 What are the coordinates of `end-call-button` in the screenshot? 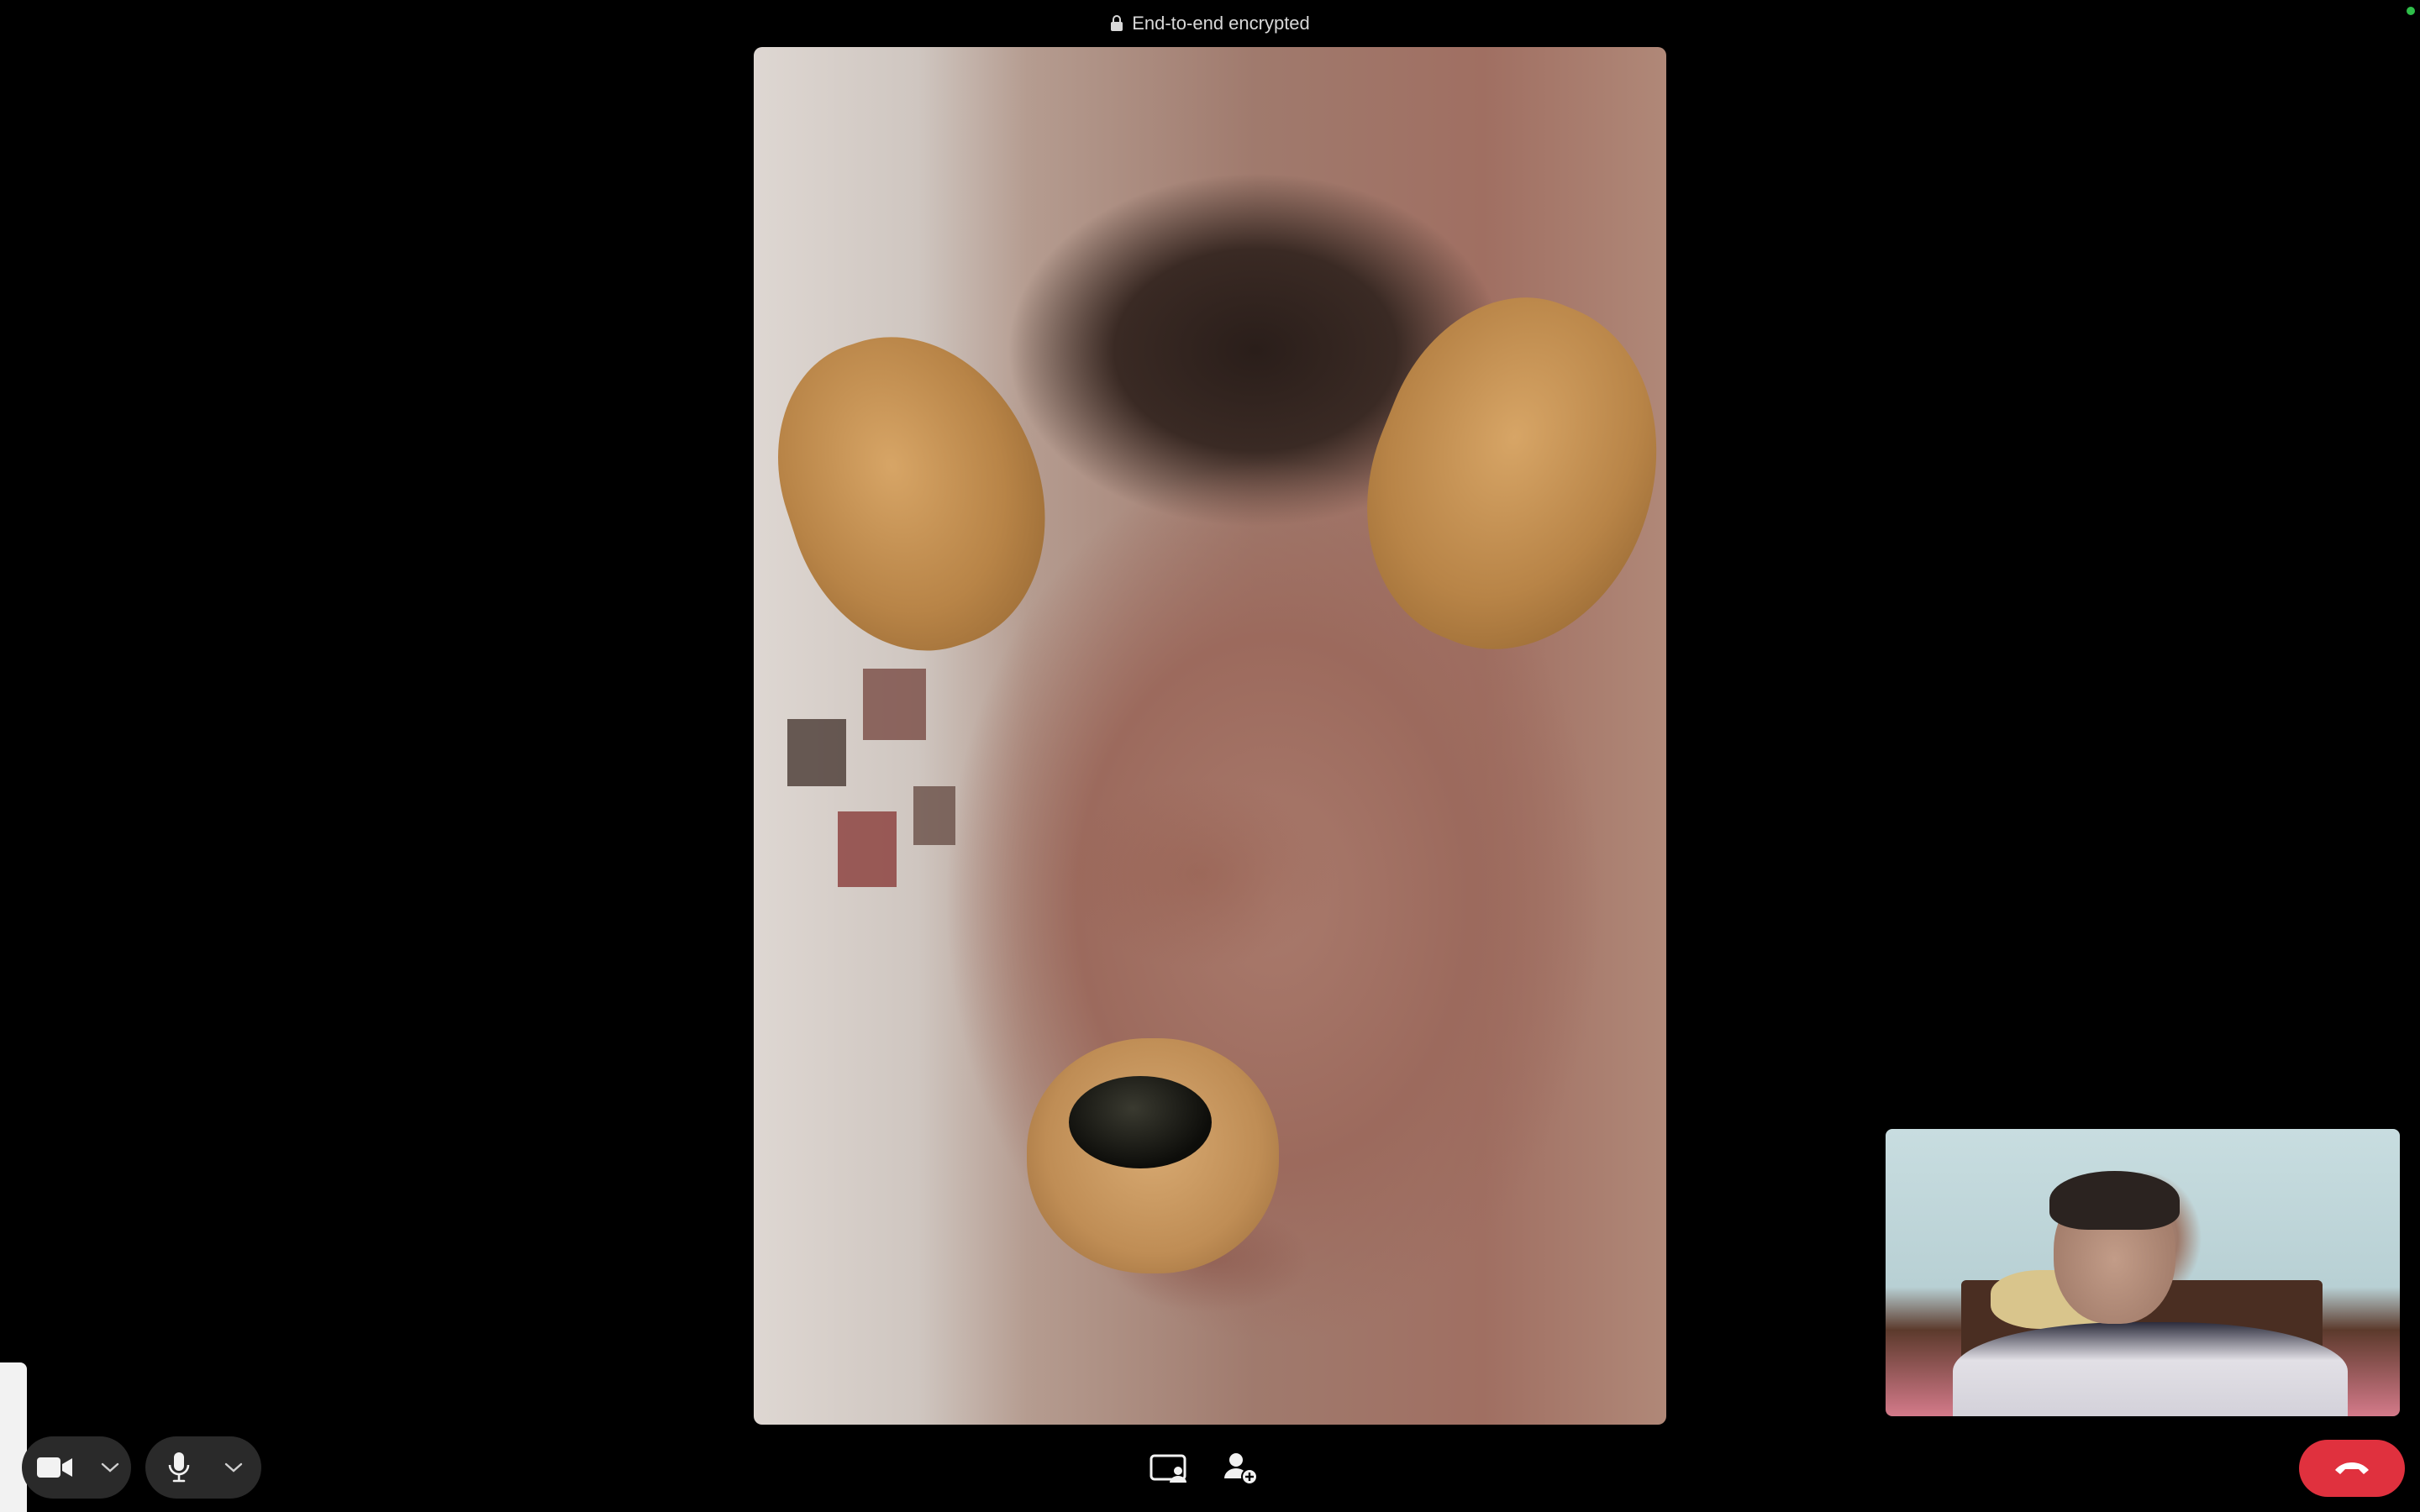 It's located at (2352, 1468).